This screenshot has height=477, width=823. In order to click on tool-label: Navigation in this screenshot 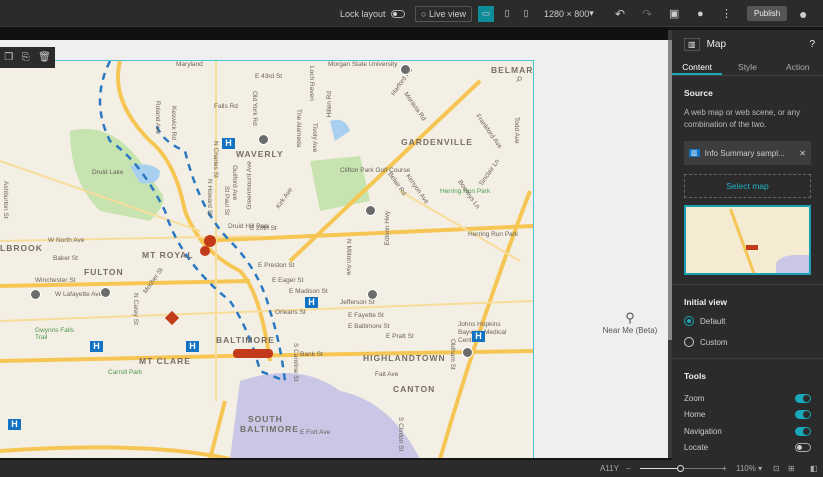, I will do `click(703, 431)`.